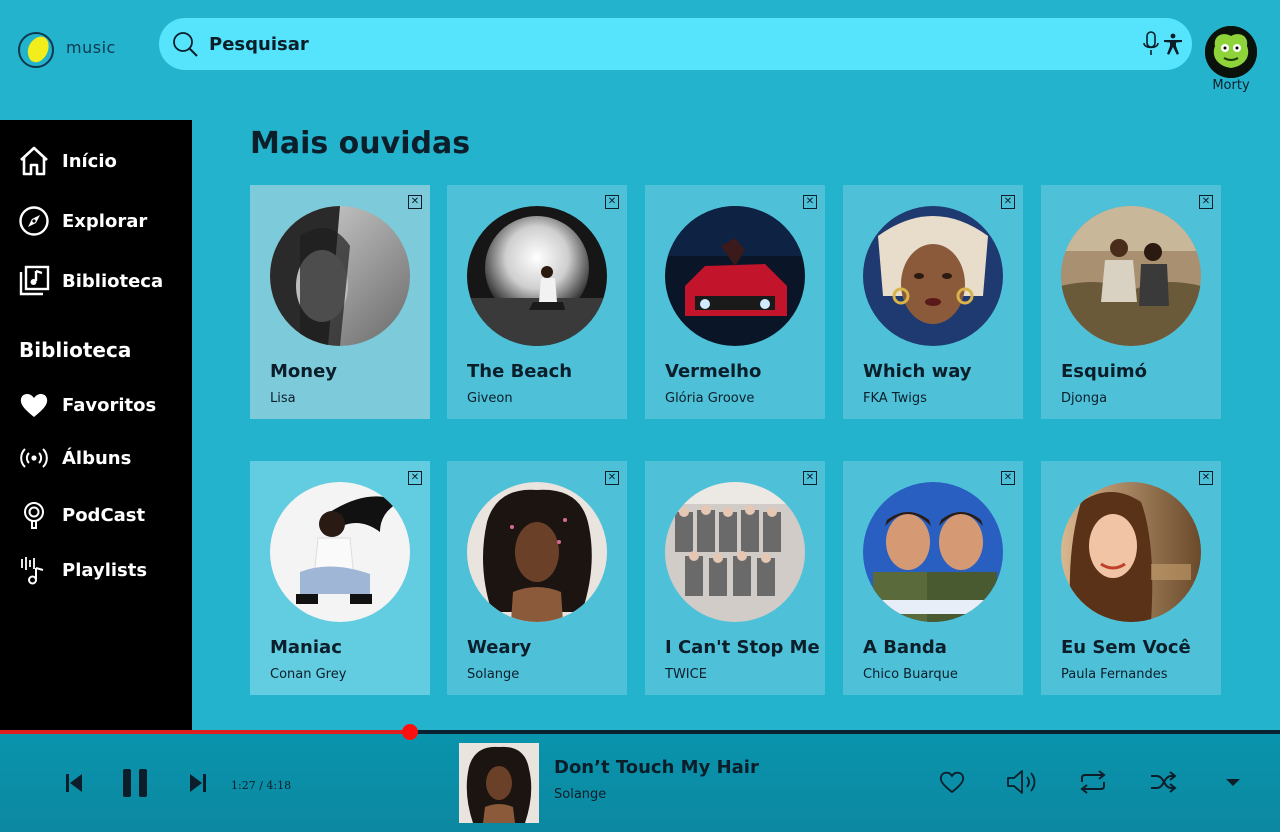 The image size is (1280, 832). I want to click on broadcast-icon, so click(34, 458).